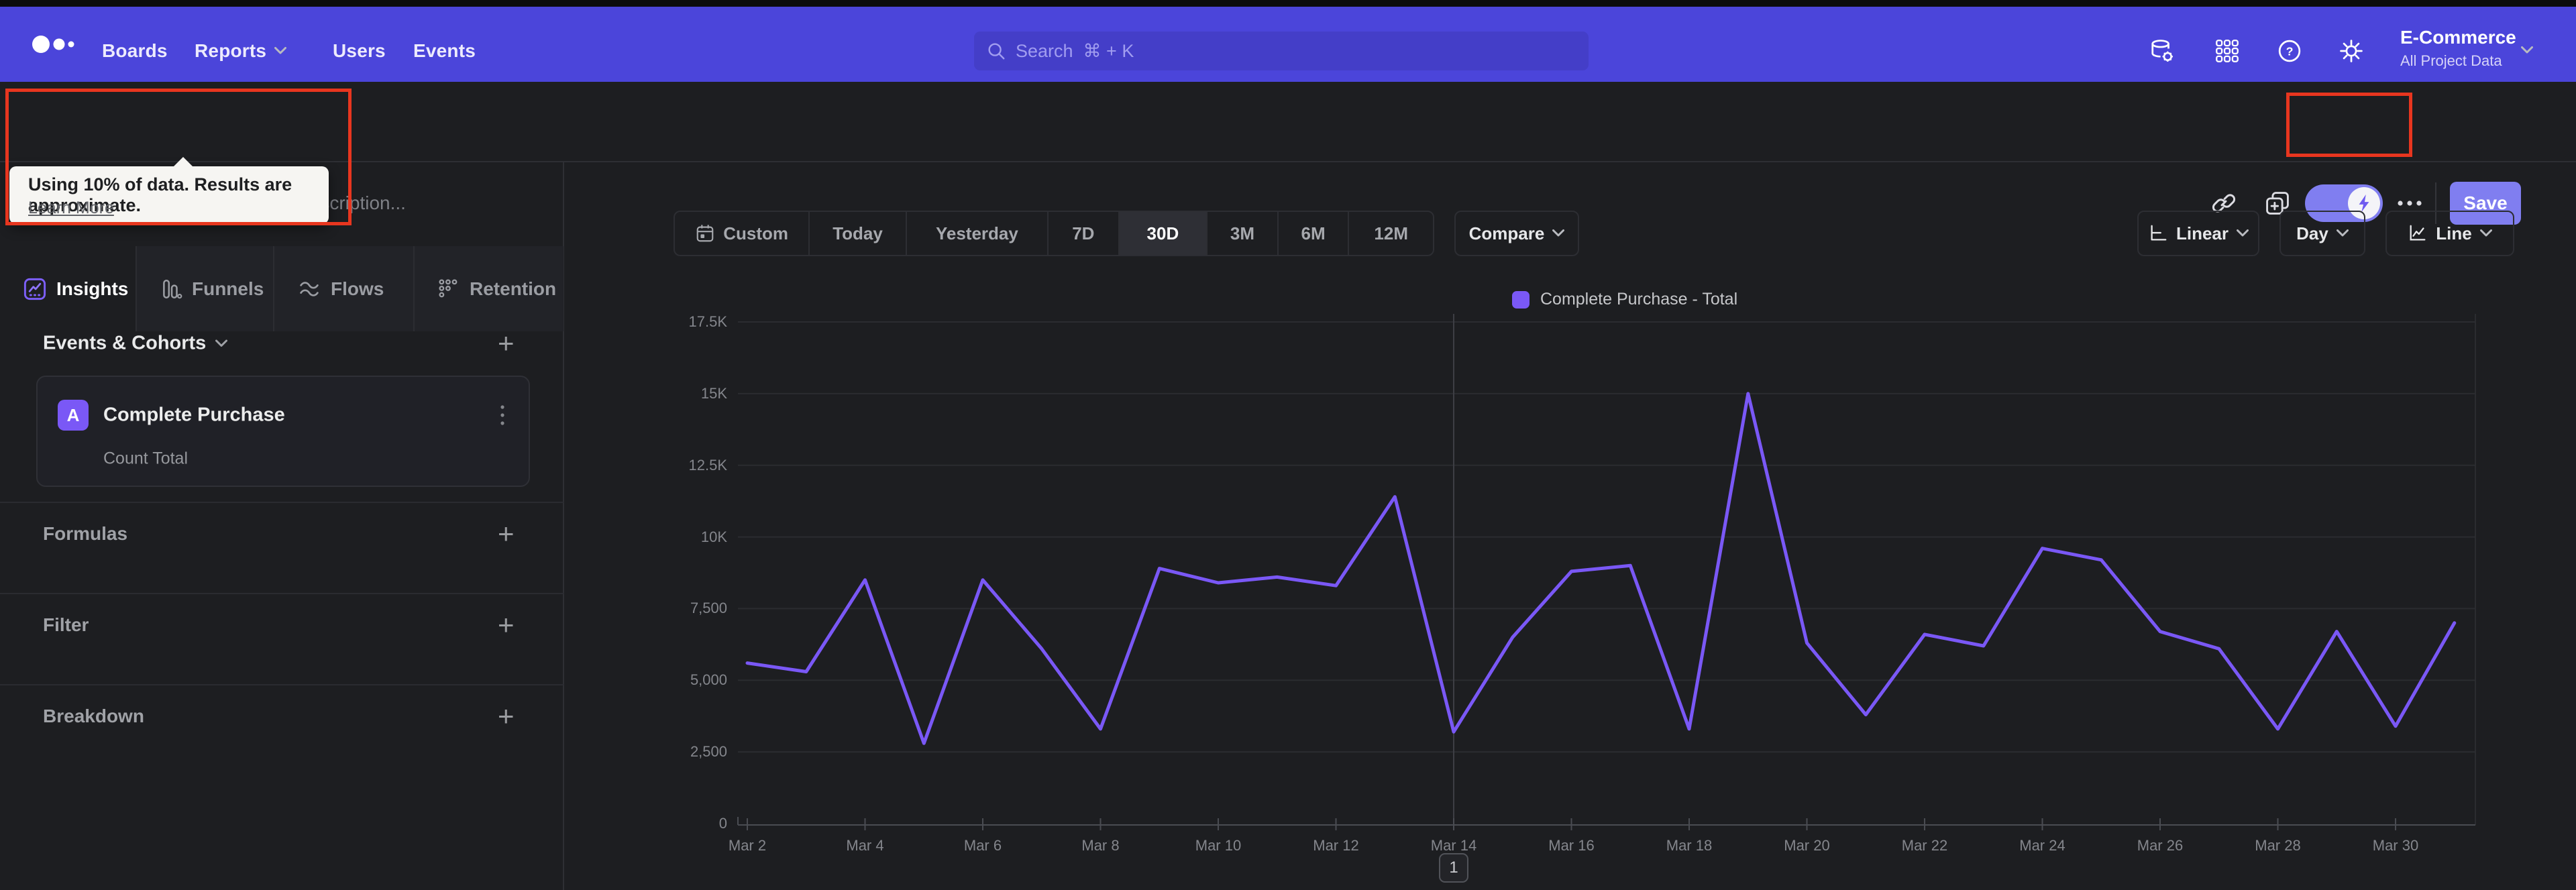 The width and height of the screenshot is (2576, 890). I want to click on range-yesterday-label: Yesterday, so click(976, 233).